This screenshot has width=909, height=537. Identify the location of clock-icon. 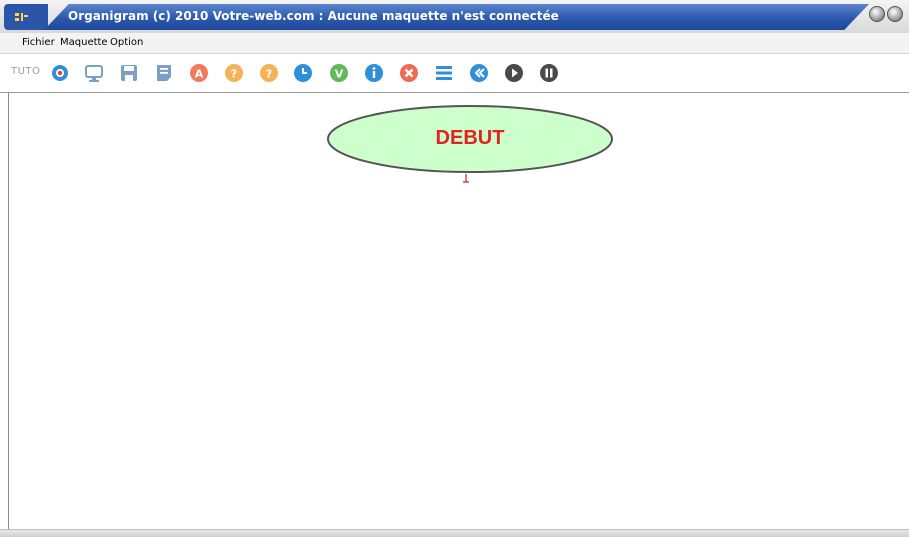
(303, 73).